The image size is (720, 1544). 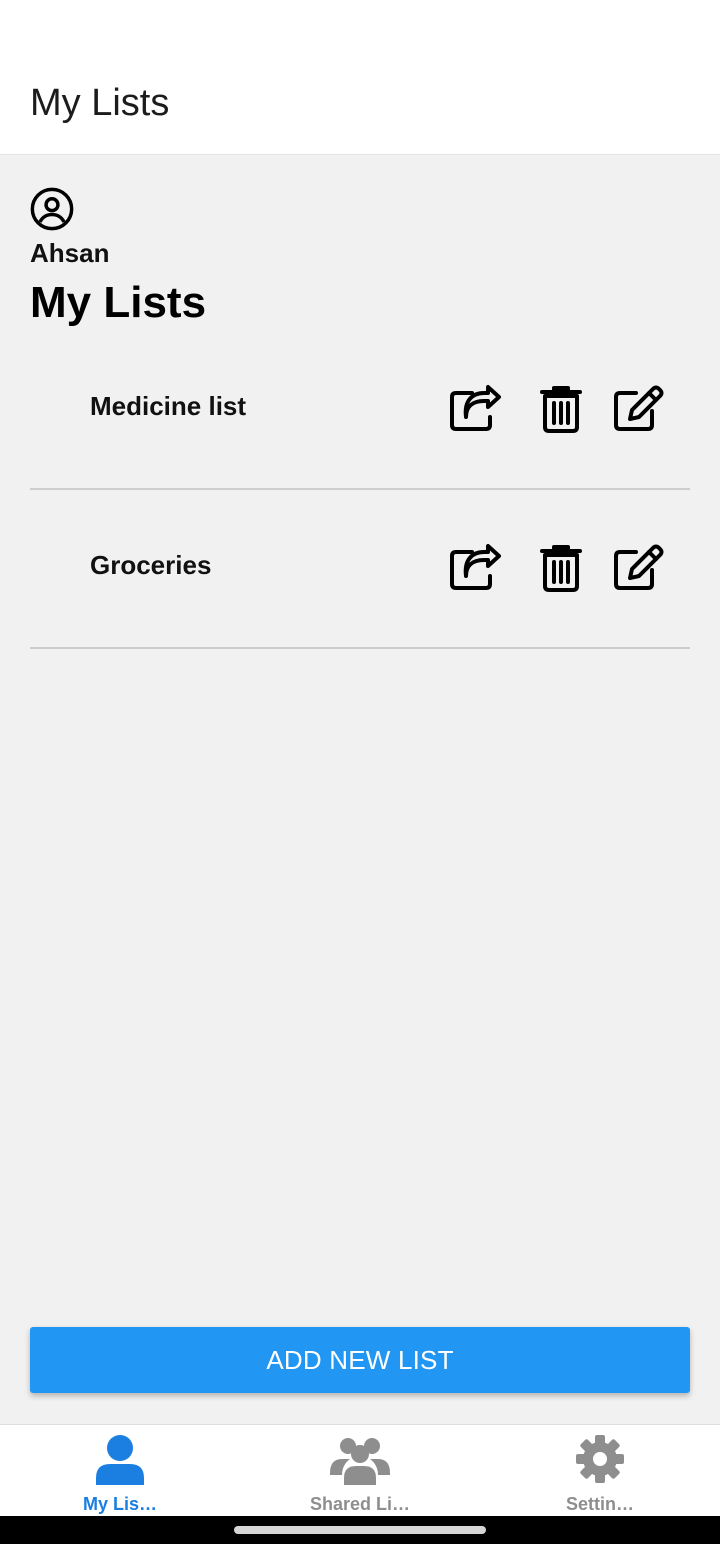 I want to click on list-item: Medicine list, so click(x=360, y=410).